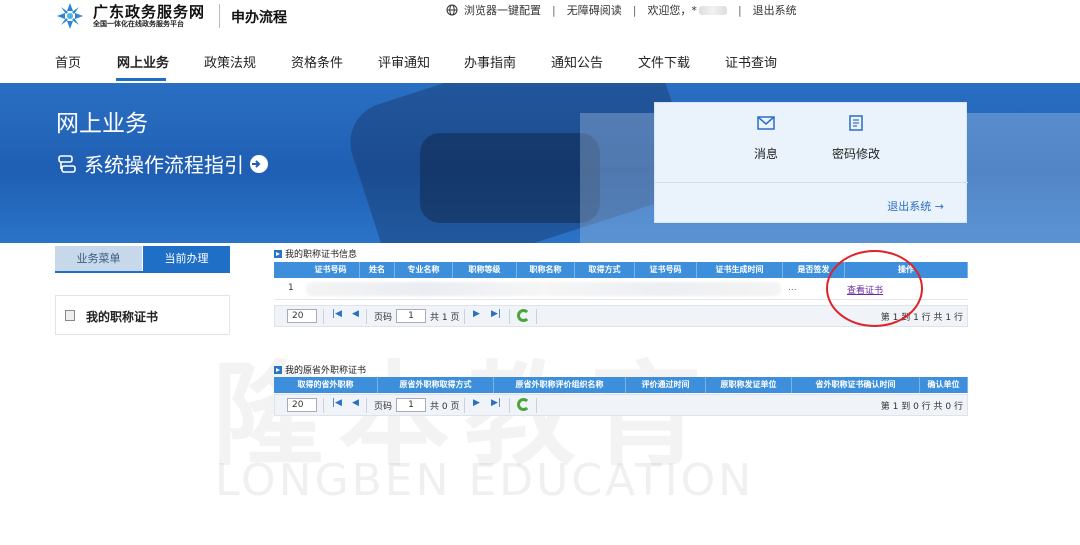 This screenshot has height=545, width=1080. Describe the element at coordinates (291, 288) in the screenshot. I see `row-number: 1` at that location.